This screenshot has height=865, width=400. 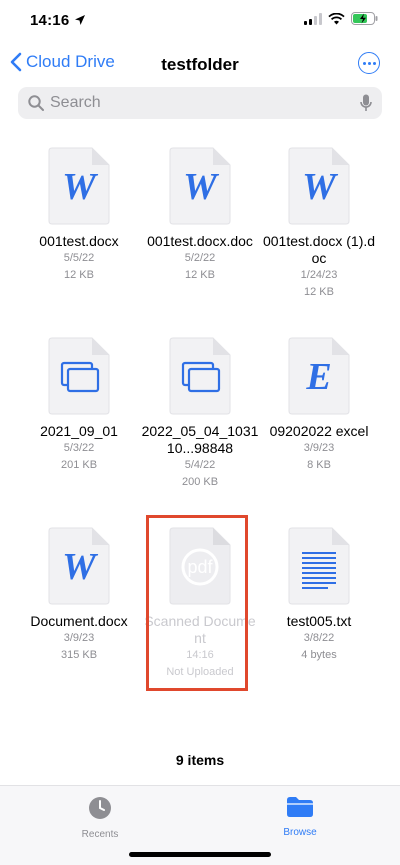 I want to click on file-date: 5/5/22, so click(x=79, y=258).